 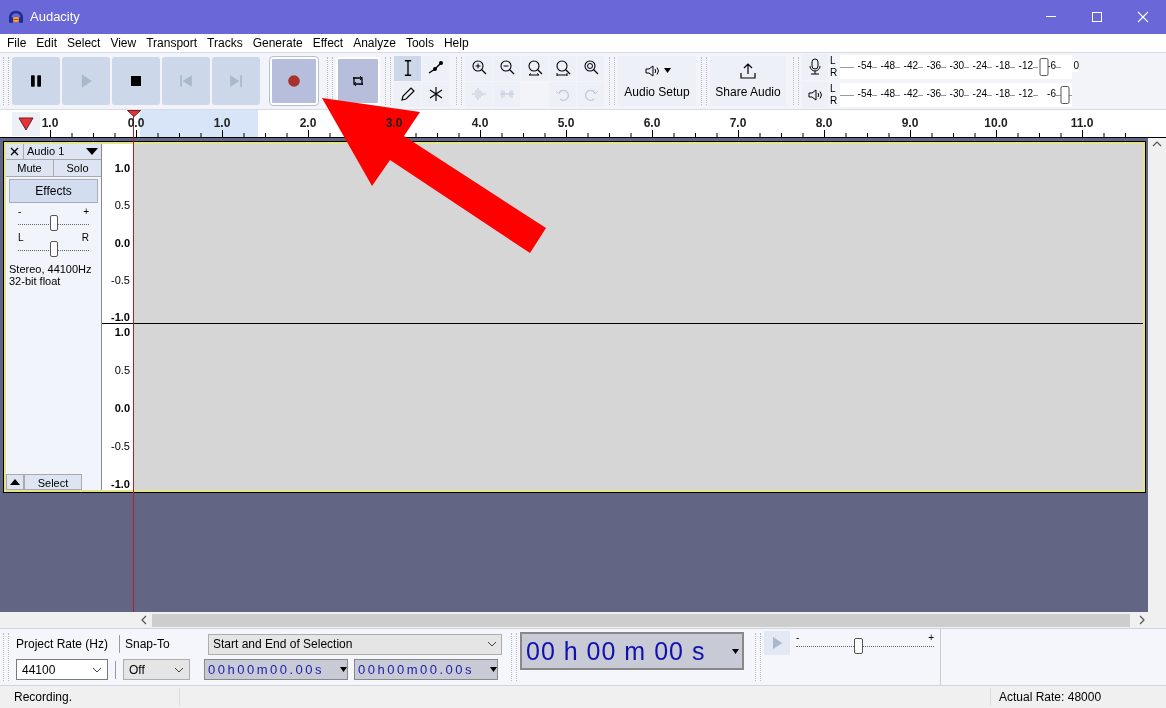 I want to click on field-label: Project Rate (Hz), so click(x=68, y=644).